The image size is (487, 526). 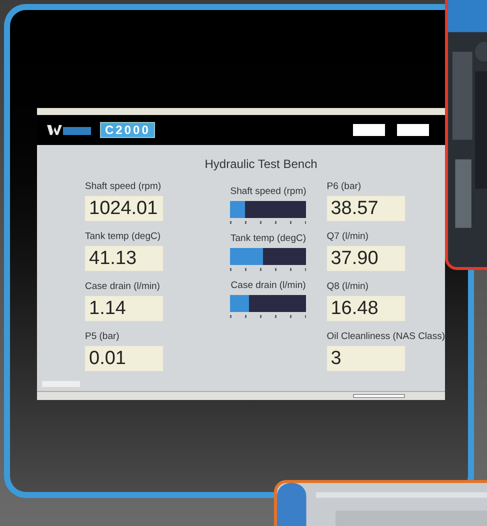 I want to click on progress-field, so click(x=379, y=396).